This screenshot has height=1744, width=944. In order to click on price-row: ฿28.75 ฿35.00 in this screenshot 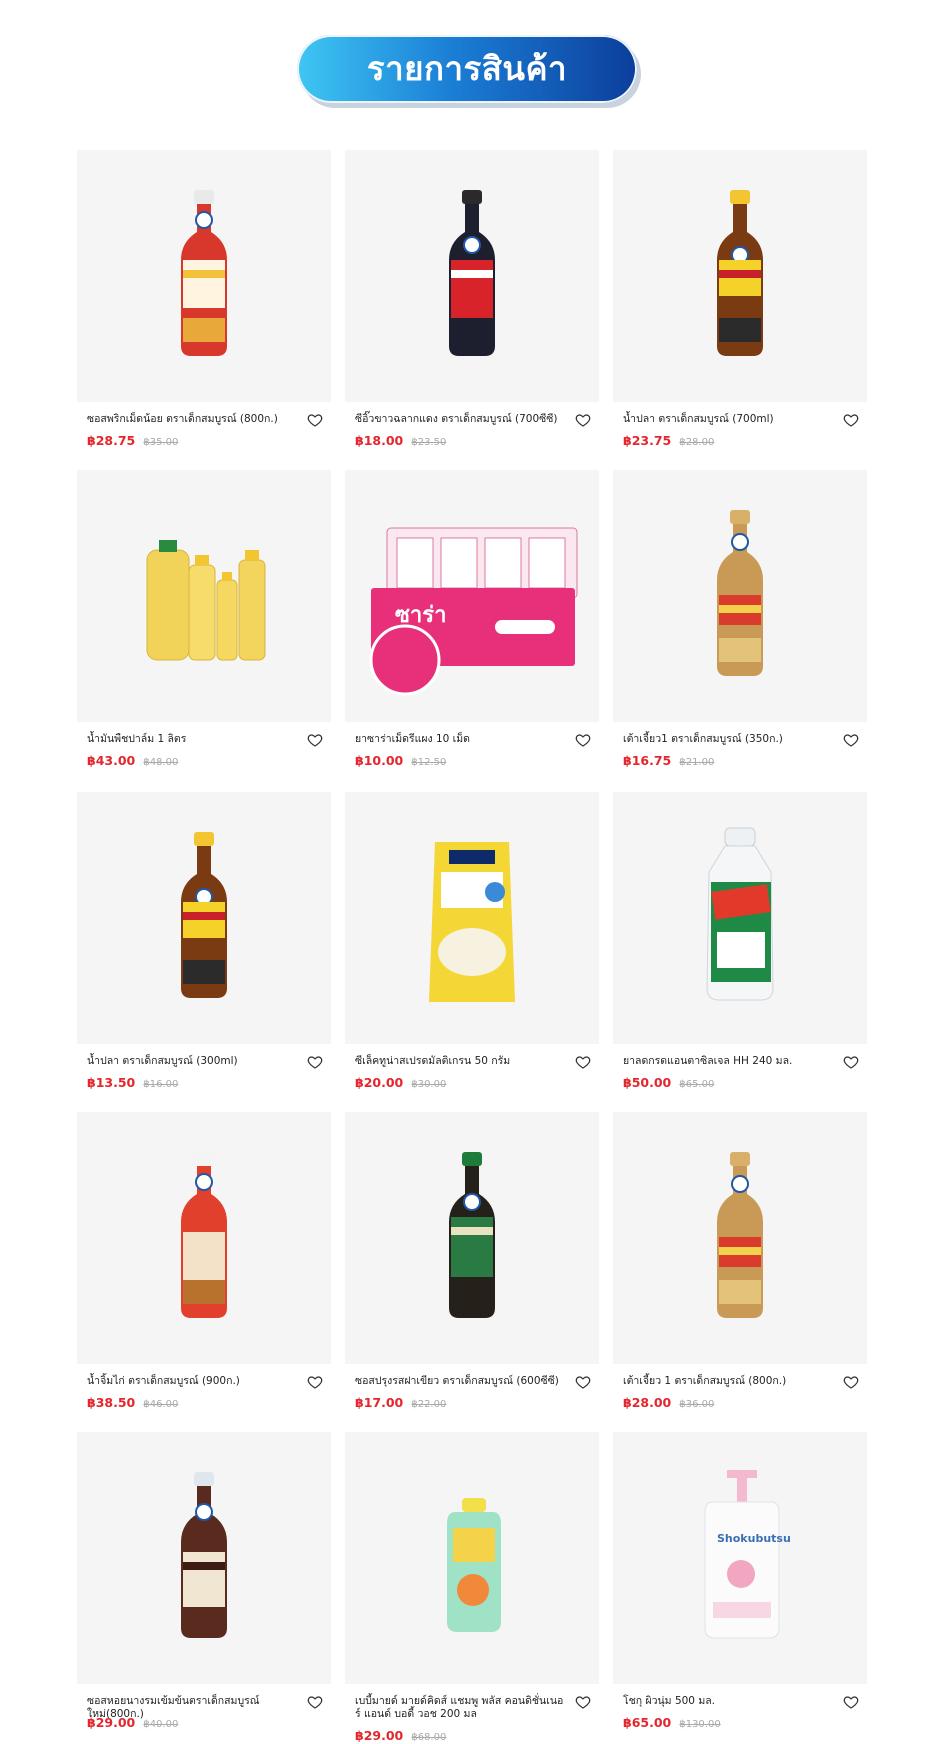, I will do `click(132, 439)`.